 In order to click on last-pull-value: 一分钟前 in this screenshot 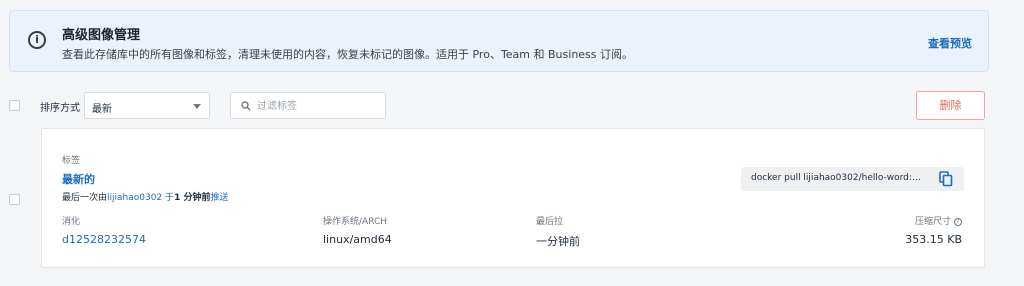, I will do `click(558, 241)`.